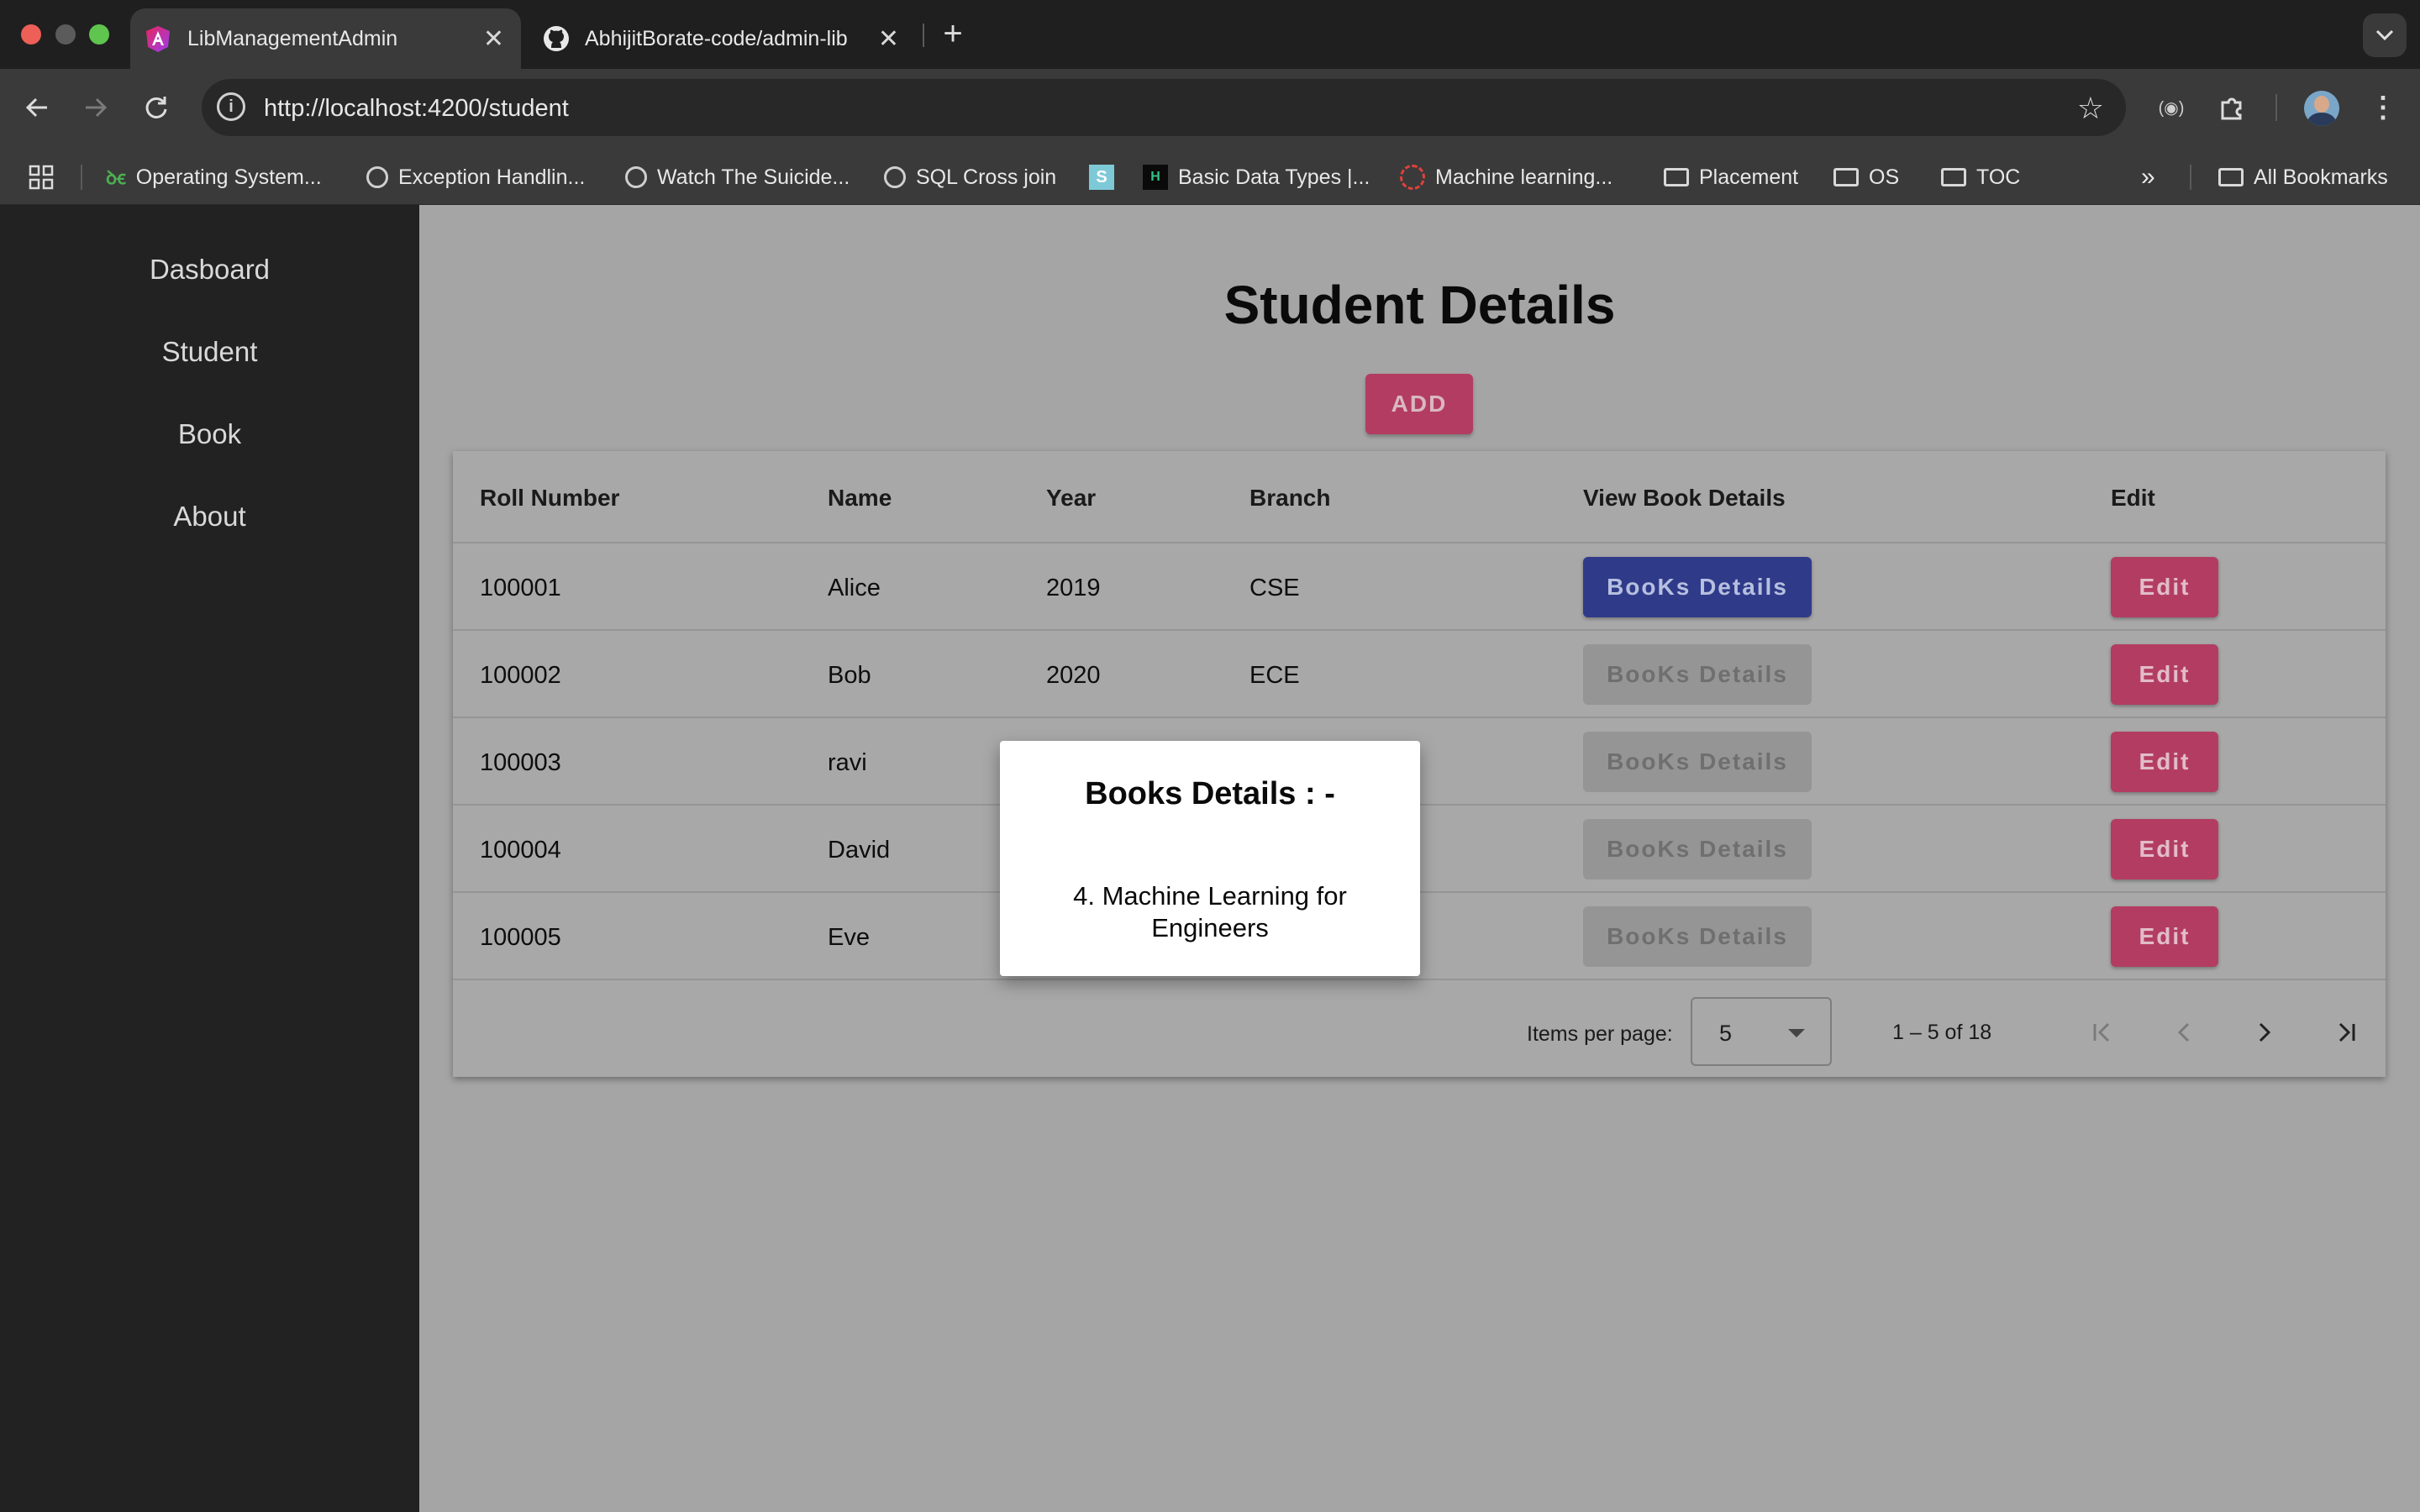 The width and height of the screenshot is (2420, 1512). Describe the element at coordinates (231, 106) in the screenshot. I see `site-info-icon: i` at that location.